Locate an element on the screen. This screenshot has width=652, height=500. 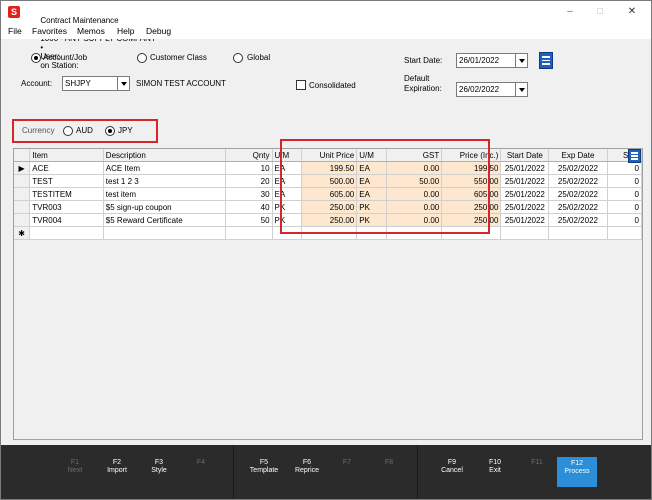
default-expiration-picker: 26/02/2022 is located at coordinates (492, 89).